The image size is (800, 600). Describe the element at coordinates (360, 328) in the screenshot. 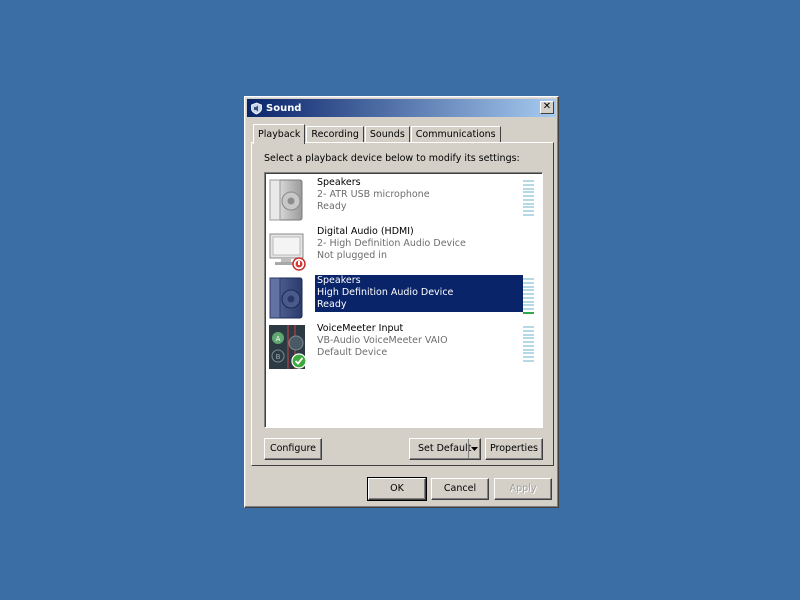

I see `device-name: VoiceMeeter Input` at that location.